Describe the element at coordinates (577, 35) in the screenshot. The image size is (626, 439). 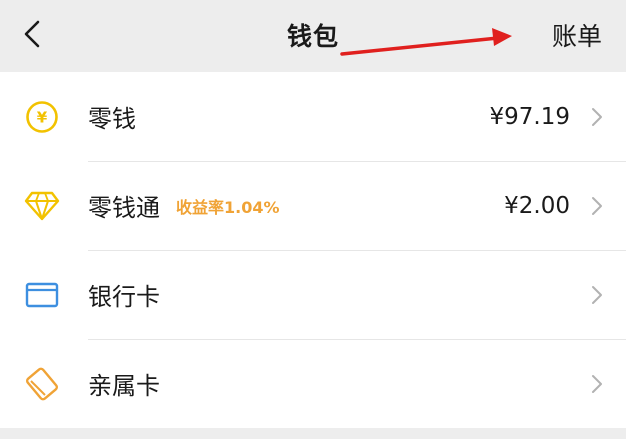
I see `bill-button: 账单` at that location.